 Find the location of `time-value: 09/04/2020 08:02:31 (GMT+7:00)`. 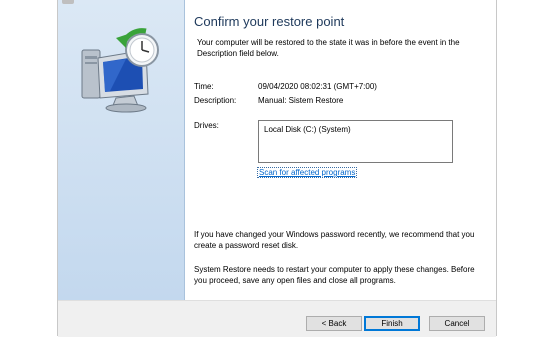

time-value: 09/04/2020 08:02:31 (GMT+7:00) is located at coordinates (317, 86).